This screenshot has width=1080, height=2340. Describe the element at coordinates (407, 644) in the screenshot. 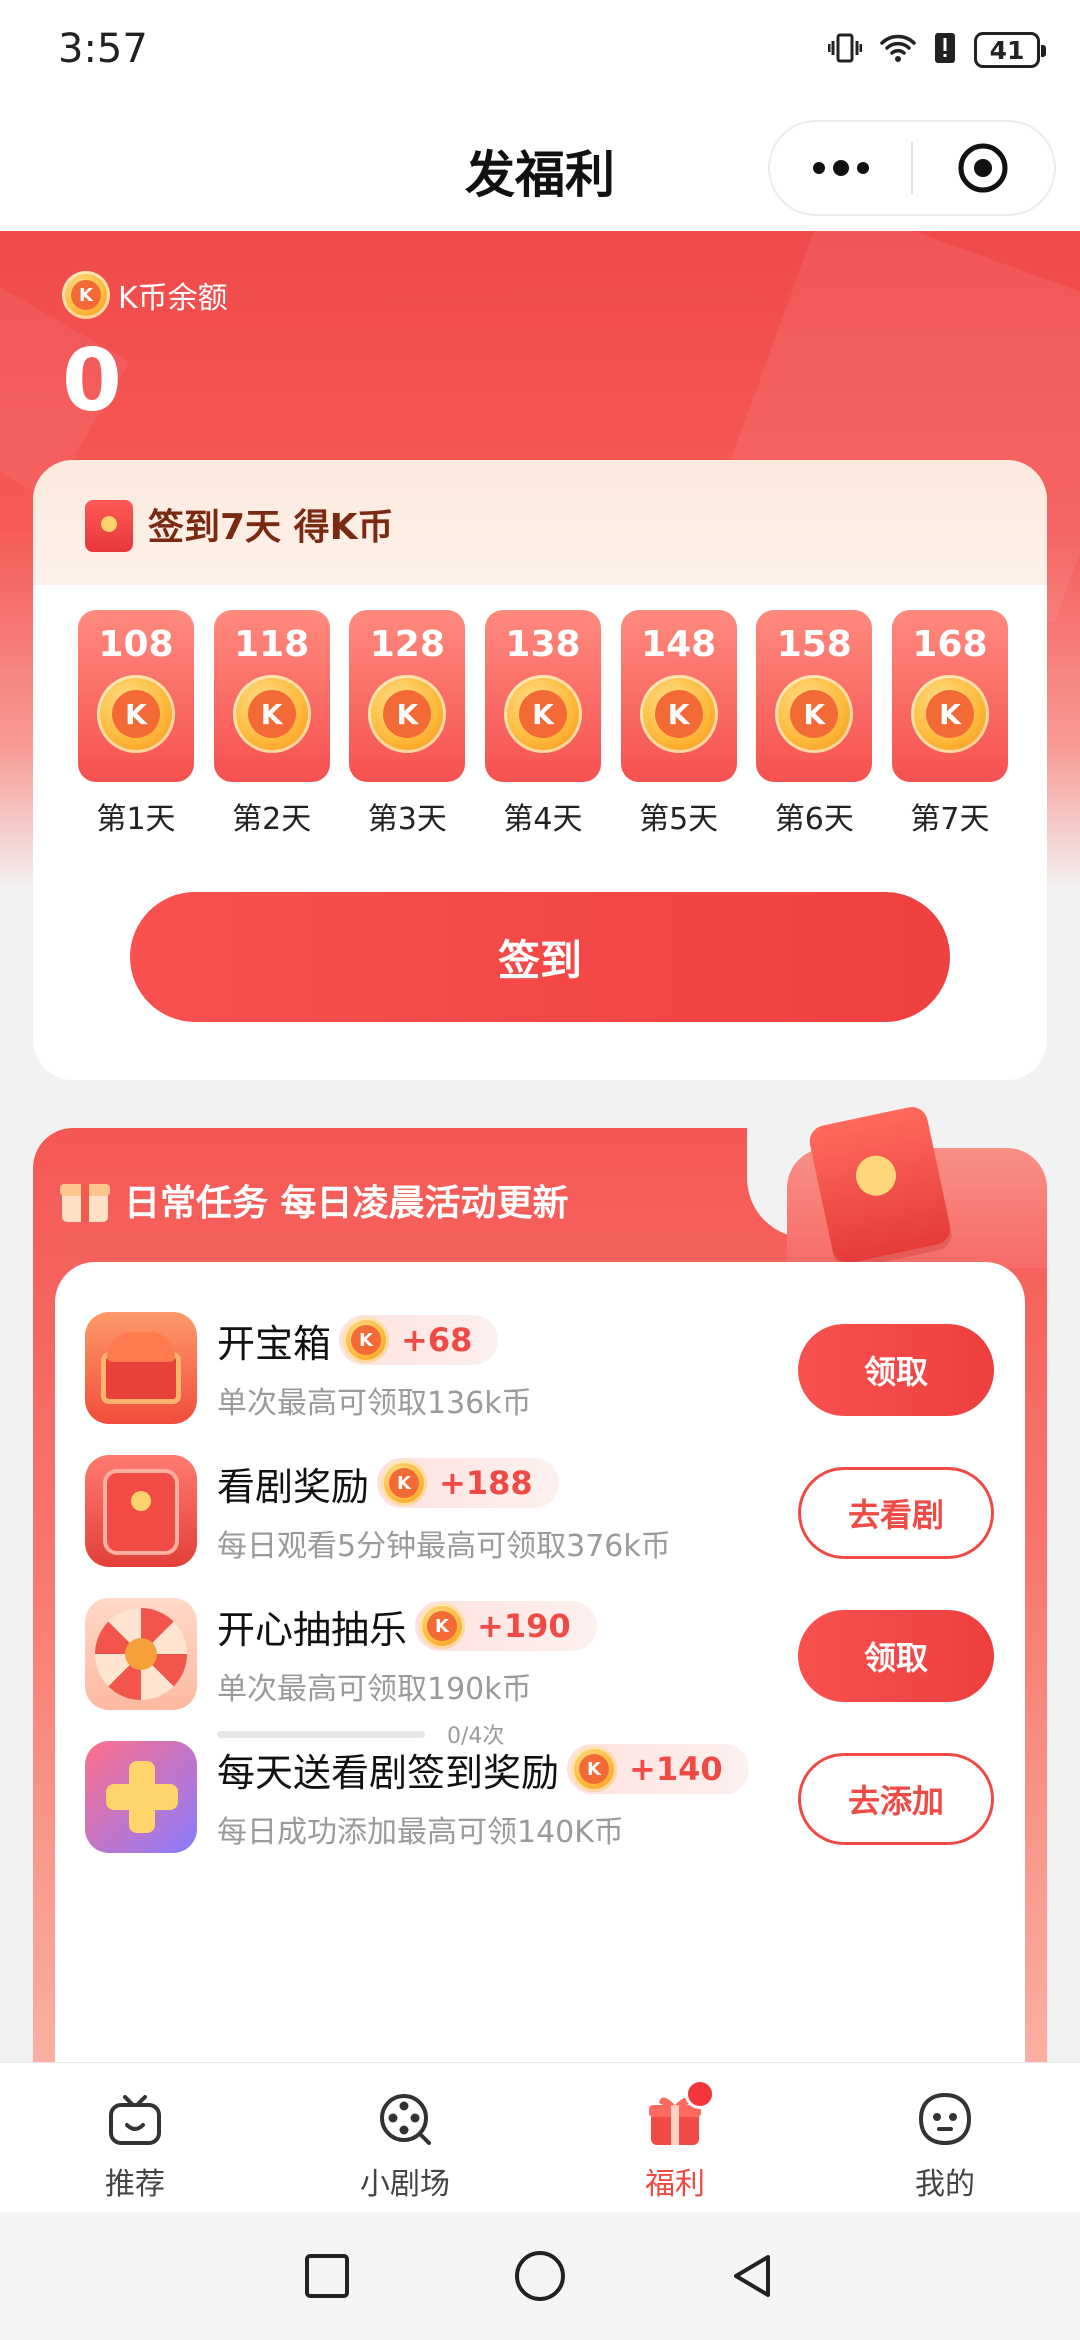

I see `day-amount: 128` at that location.